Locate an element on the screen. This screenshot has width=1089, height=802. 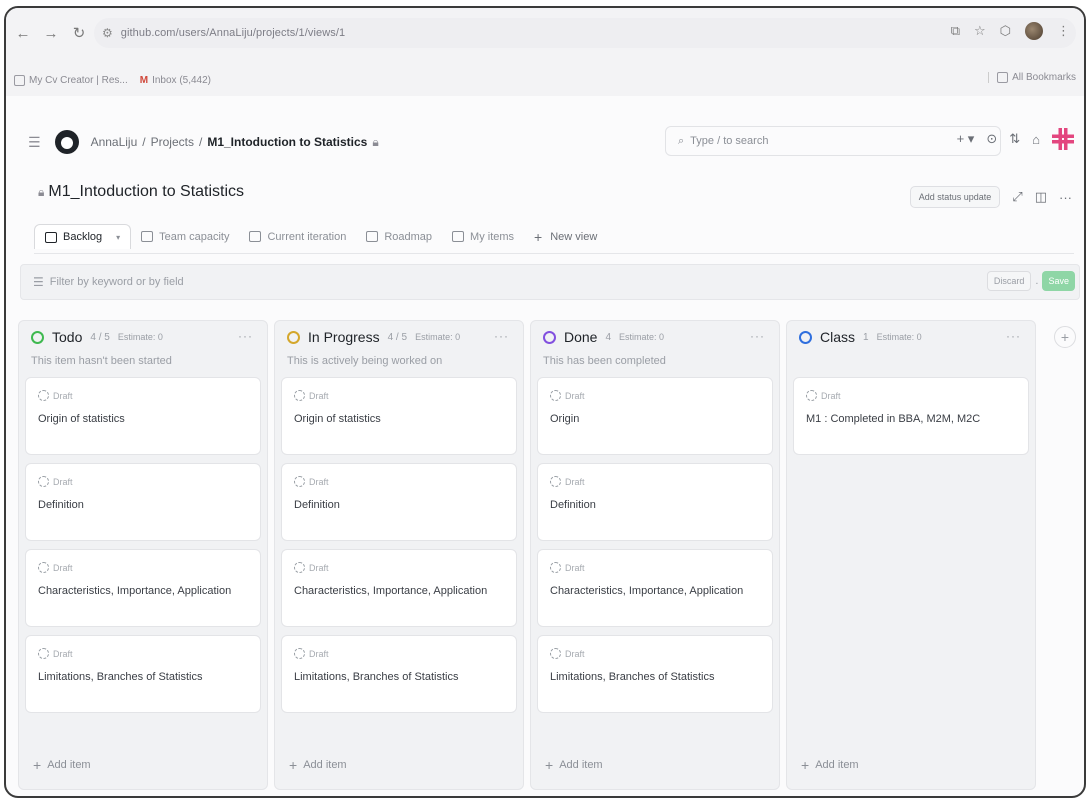
tab-roadmap: Roadmap is located at coordinates (399, 237).